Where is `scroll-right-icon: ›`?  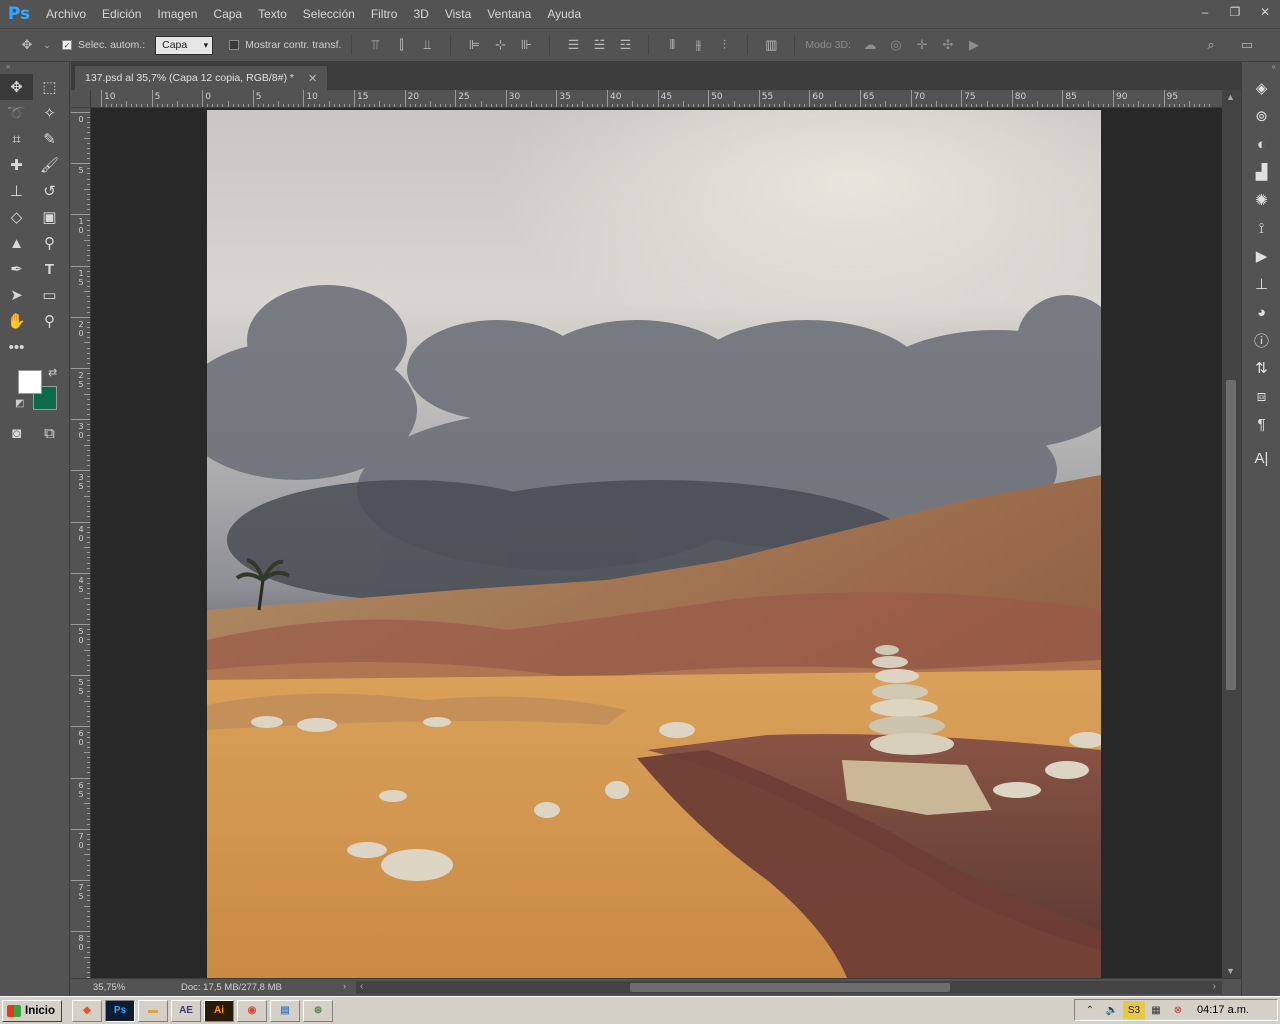
scroll-right-icon: › is located at coordinates (1214, 986).